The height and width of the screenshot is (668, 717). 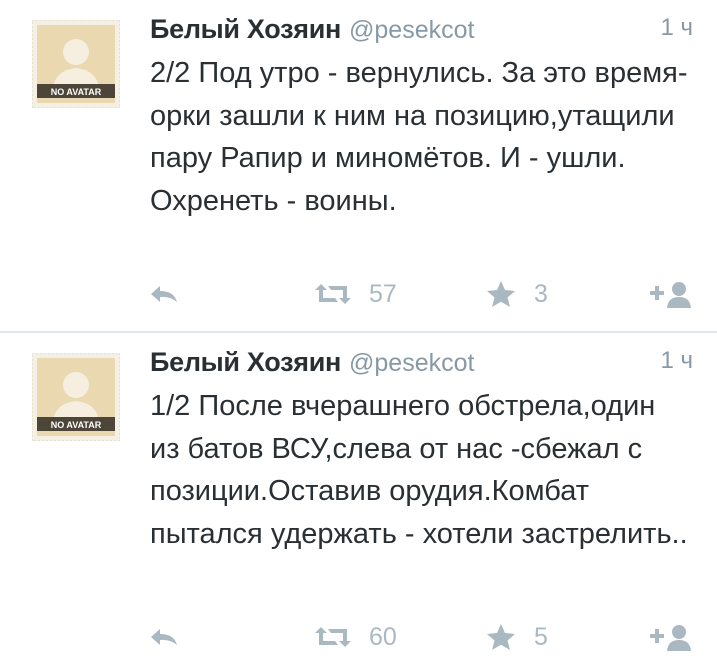 I want to click on favorite-button: 3, so click(x=517, y=294).